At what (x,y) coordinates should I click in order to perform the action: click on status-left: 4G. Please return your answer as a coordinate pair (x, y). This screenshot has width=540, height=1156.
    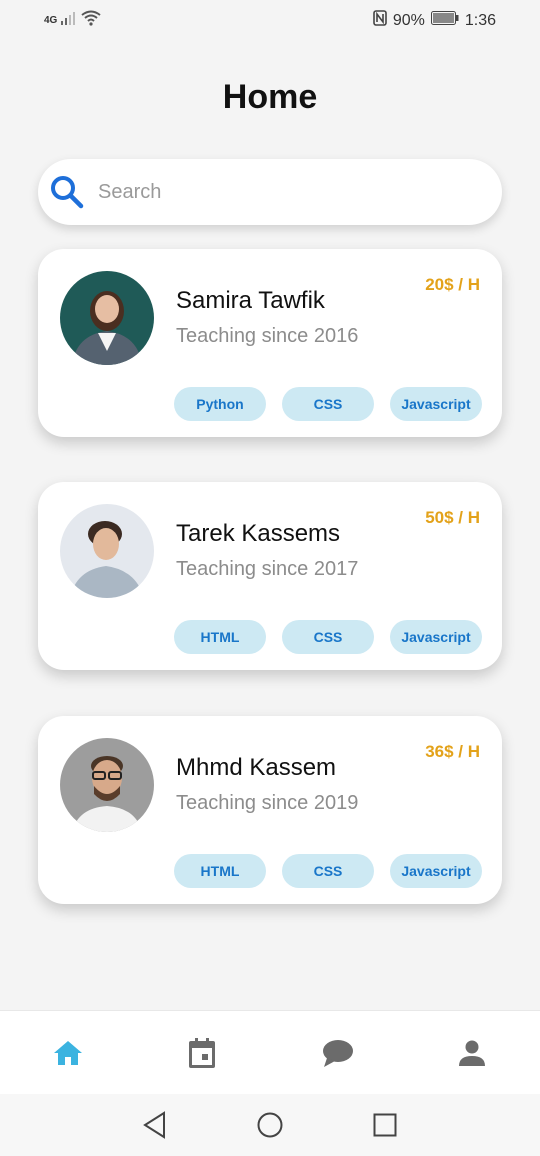
    Looking at the image, I should click on (72, 20).